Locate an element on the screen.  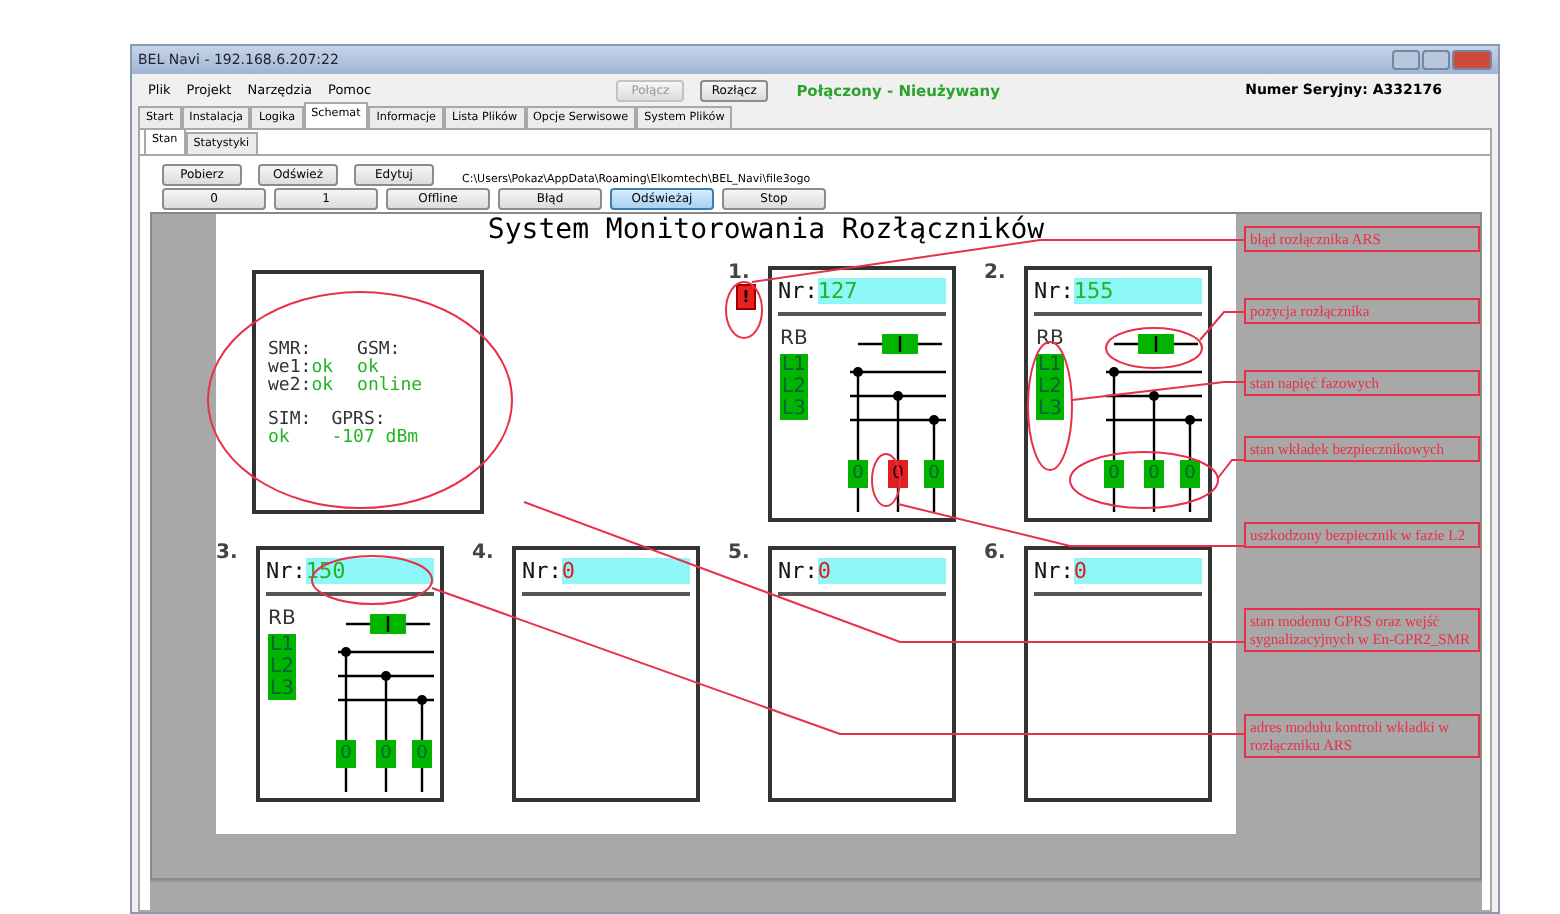
module-number: 4. is located at coordinates (483, 553).